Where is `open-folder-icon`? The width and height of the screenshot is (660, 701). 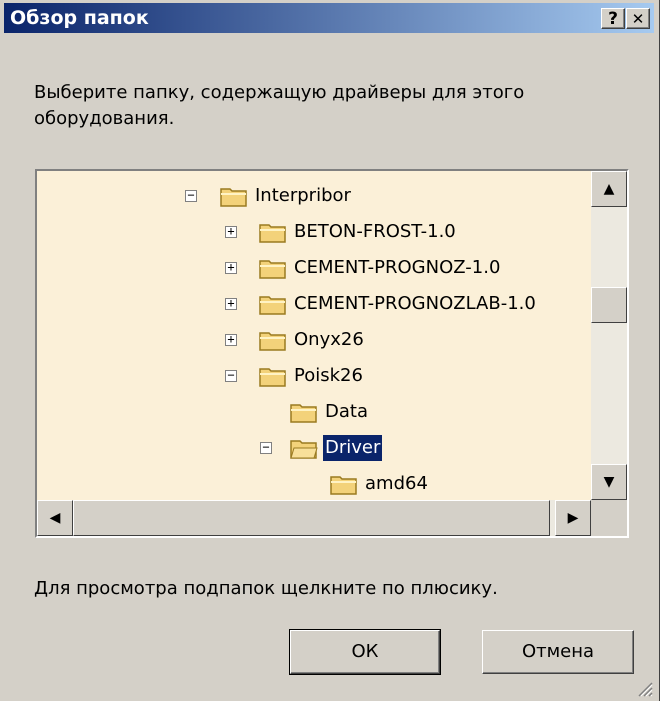 open-folder-icon is located at coordinates (304, 449).